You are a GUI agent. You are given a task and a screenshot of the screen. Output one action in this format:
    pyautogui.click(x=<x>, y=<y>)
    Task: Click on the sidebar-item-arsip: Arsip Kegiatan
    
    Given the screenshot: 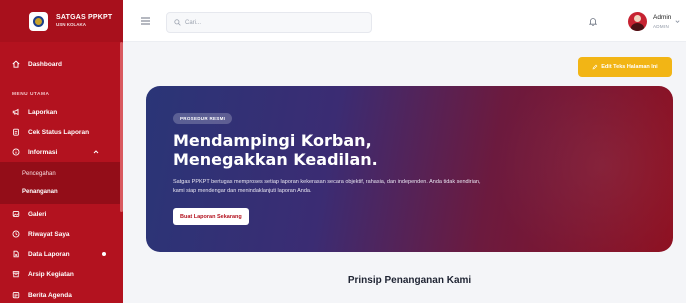 What is the action you would take?
    pyautogui.click(x=61, y=274)
    